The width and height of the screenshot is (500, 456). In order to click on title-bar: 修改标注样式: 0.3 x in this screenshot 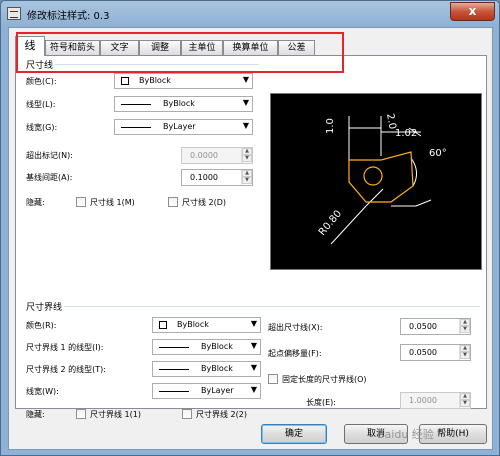, I will do `click(250, 14)`.